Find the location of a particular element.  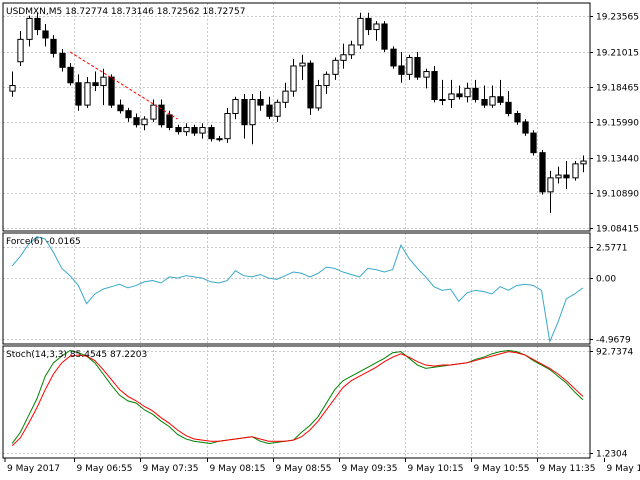

x-tick-label: 9 May 08:55 is located at coordinates (304, 469).